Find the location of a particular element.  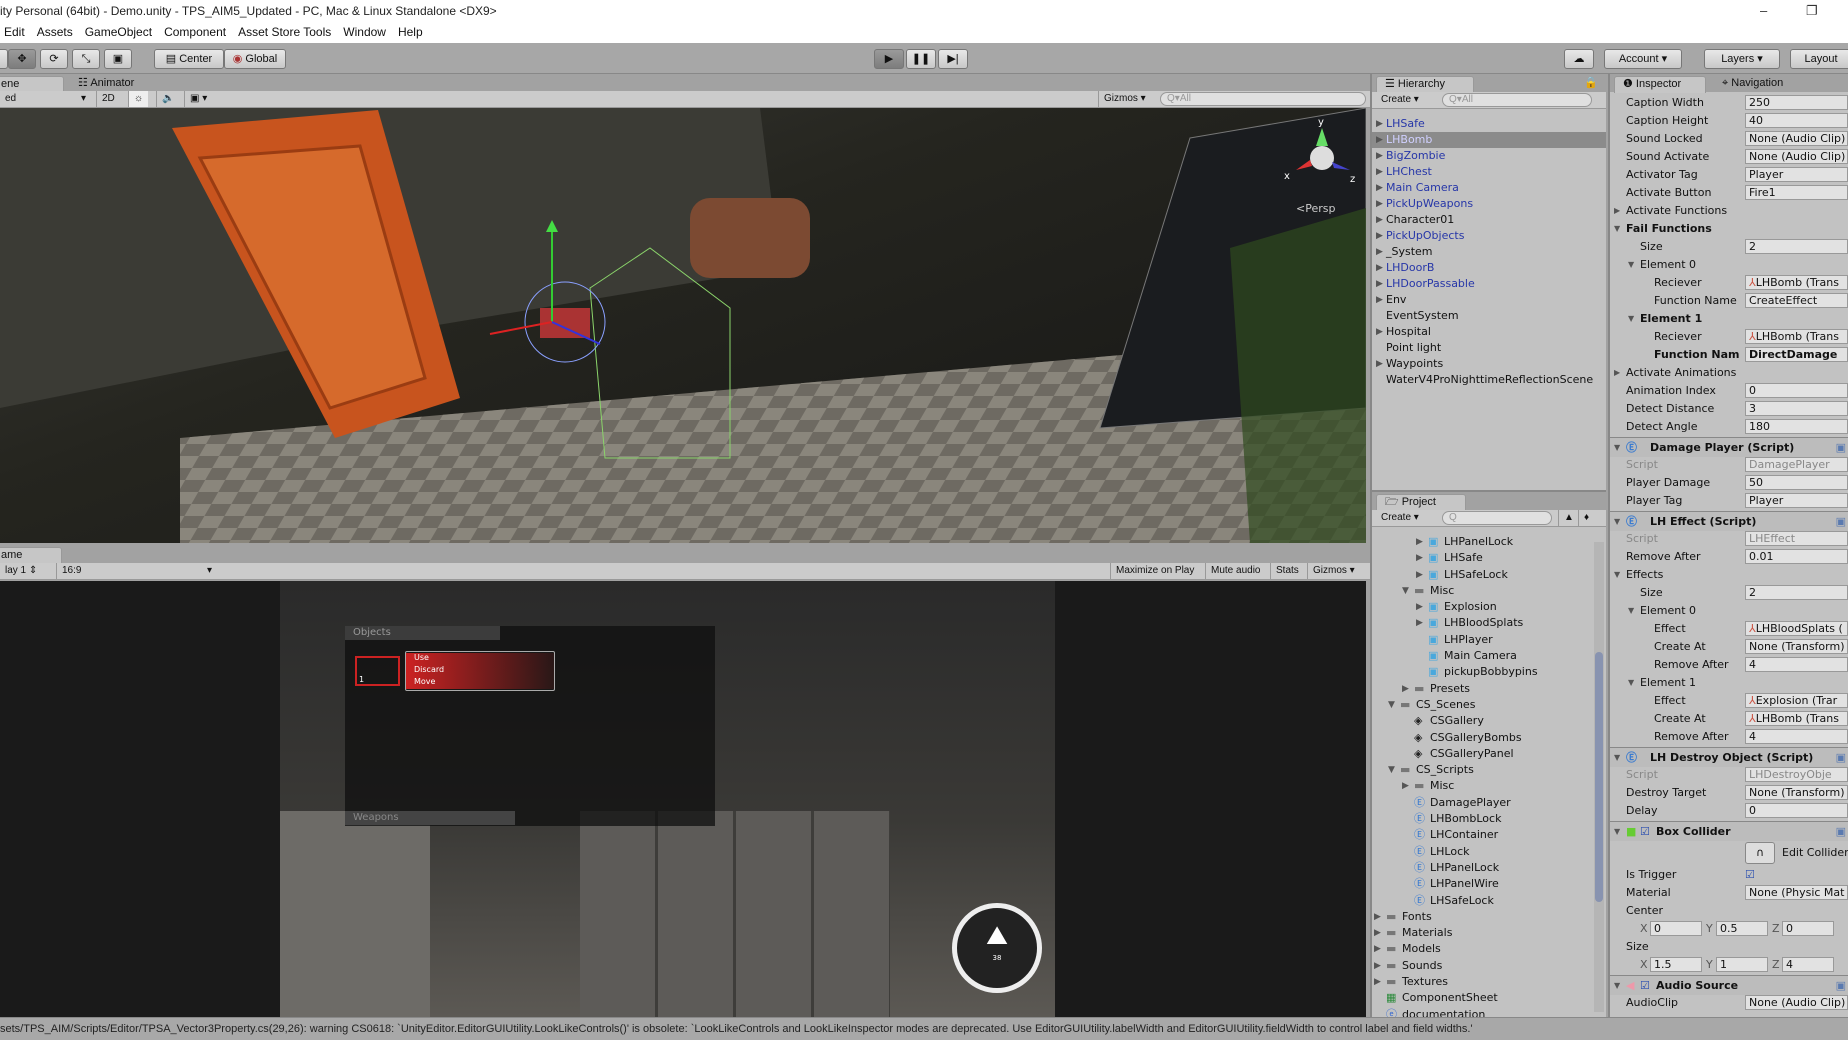

component-header: ▼ ◀ ☑ Audio Source ▣ is located at coordinates (1729, 985).